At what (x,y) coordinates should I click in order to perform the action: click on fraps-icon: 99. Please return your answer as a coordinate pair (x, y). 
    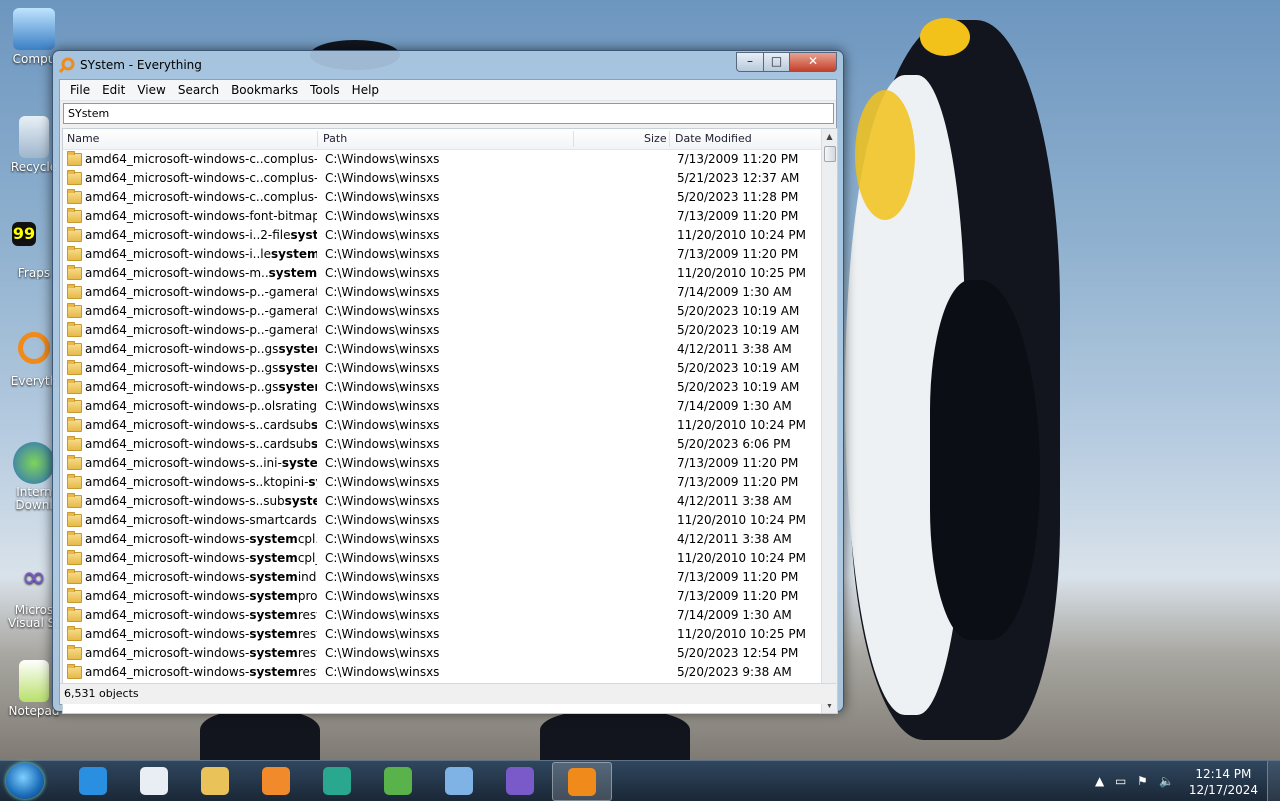
    Looking at the image, I should click on (24, 234).